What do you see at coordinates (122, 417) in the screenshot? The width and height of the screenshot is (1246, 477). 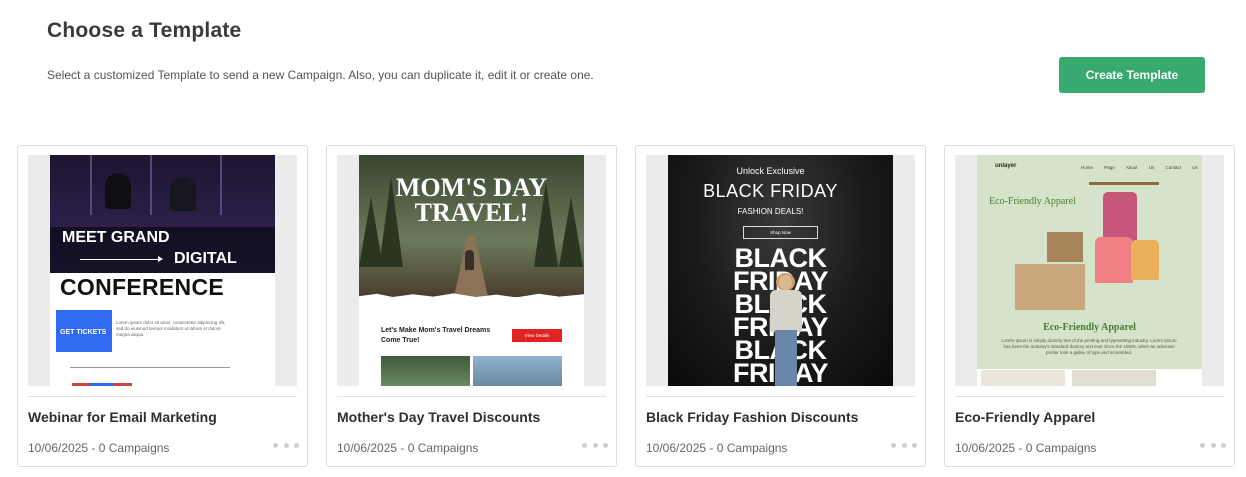 I see `template-name: Webinar for Email Marketing` at bounding box center [122, 417].